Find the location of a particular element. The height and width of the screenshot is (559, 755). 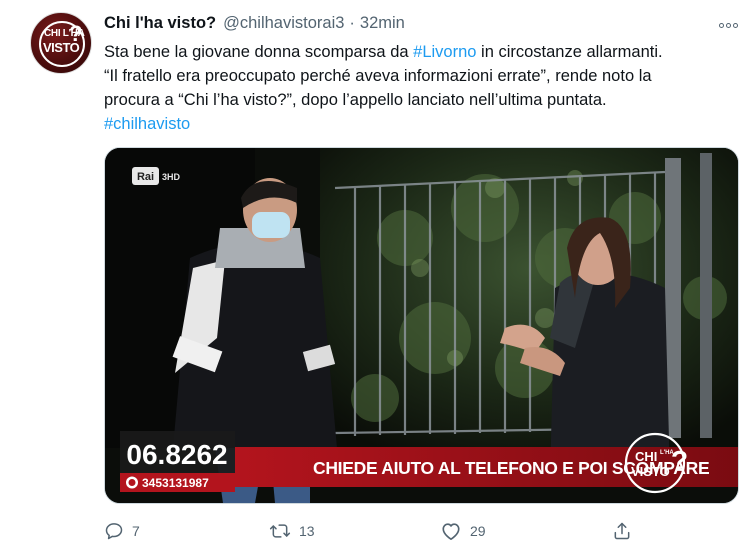

avatar: CHI L'HA VISTO ? is located at coordinates (61, 43).